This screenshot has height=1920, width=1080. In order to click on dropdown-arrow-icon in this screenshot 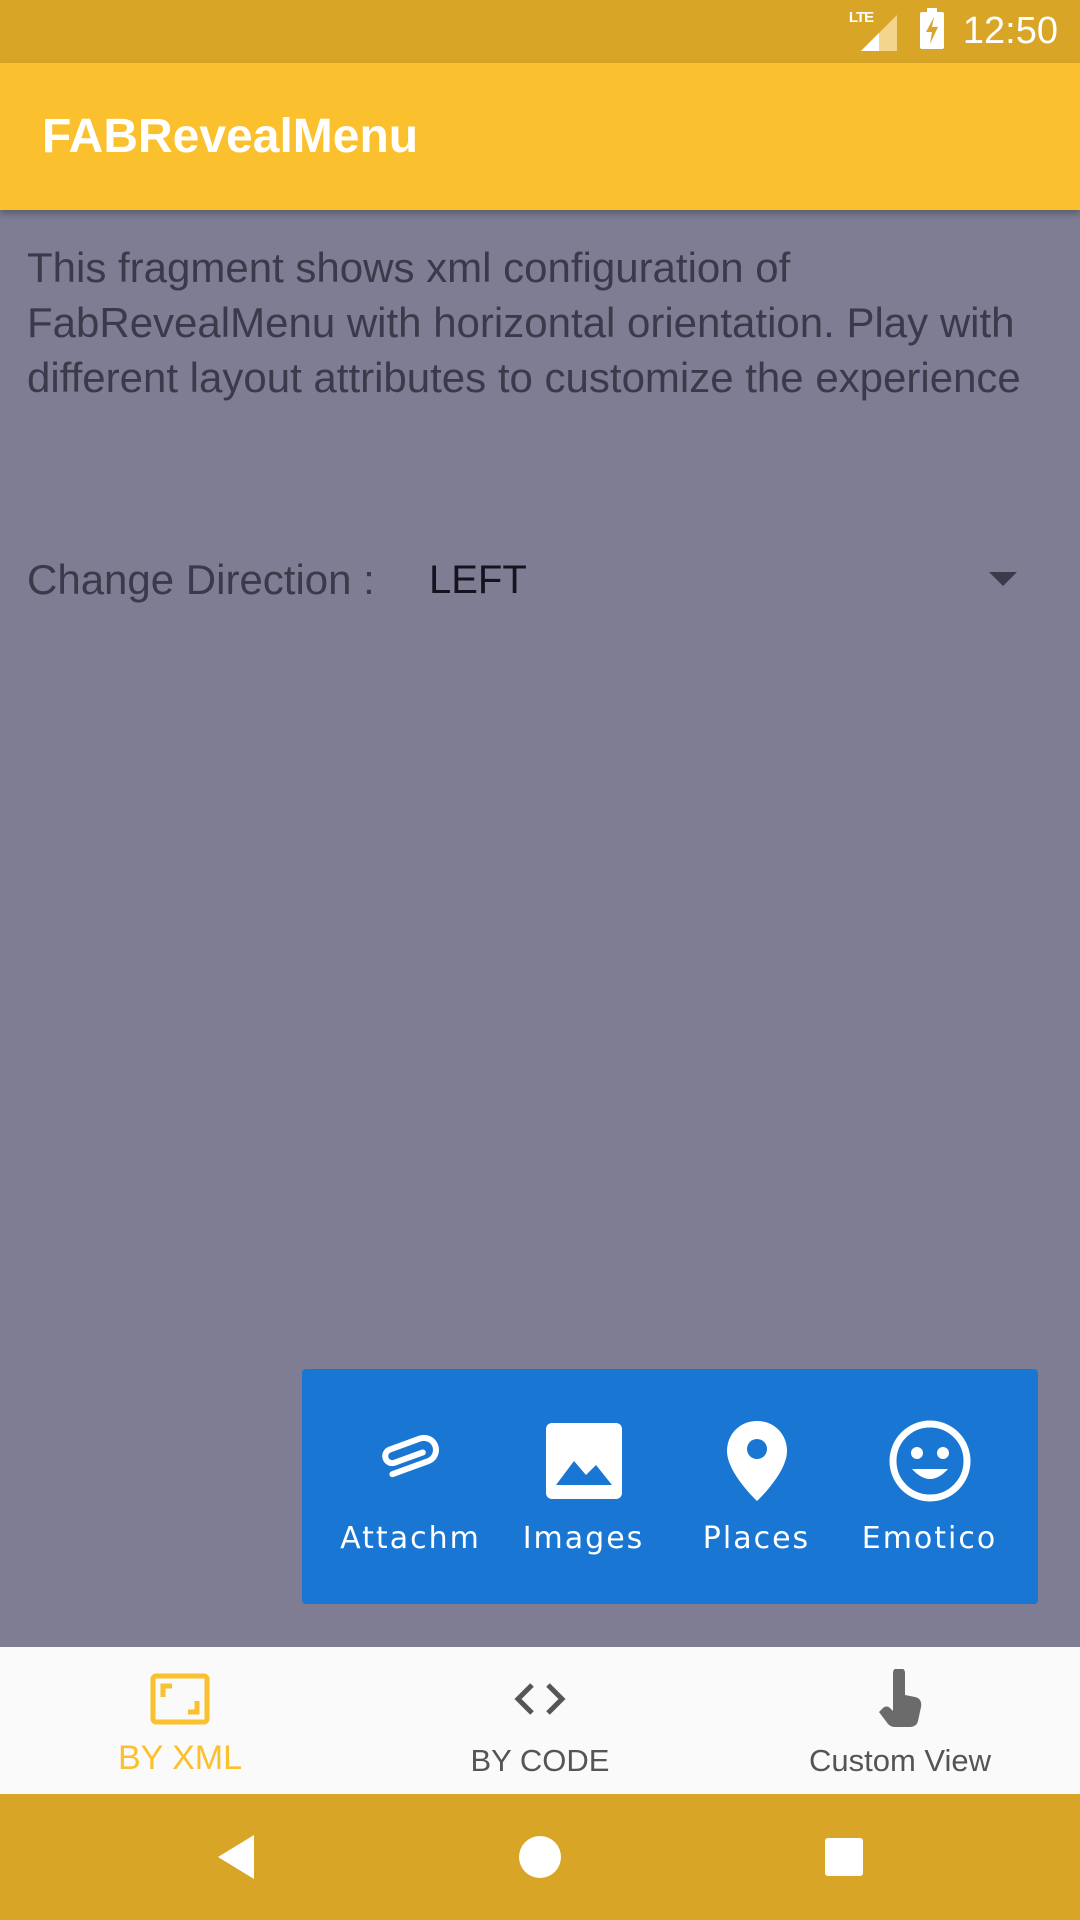, I will do `click(1003, 579)`.